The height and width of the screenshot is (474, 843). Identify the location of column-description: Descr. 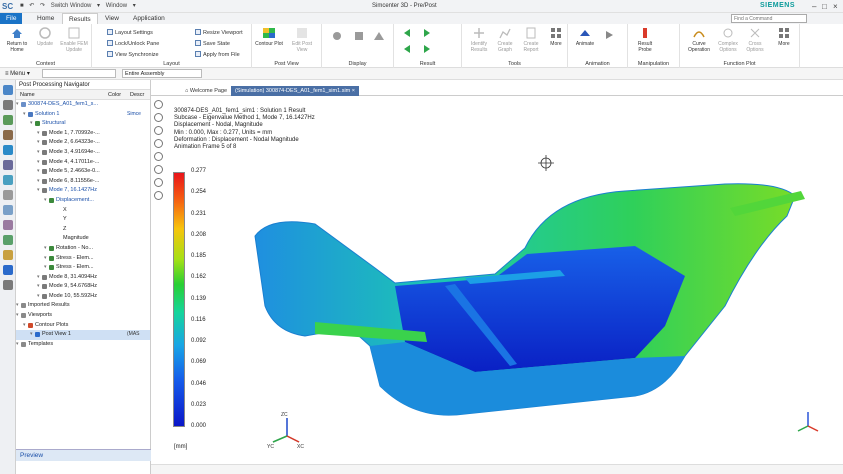
(137, 95).